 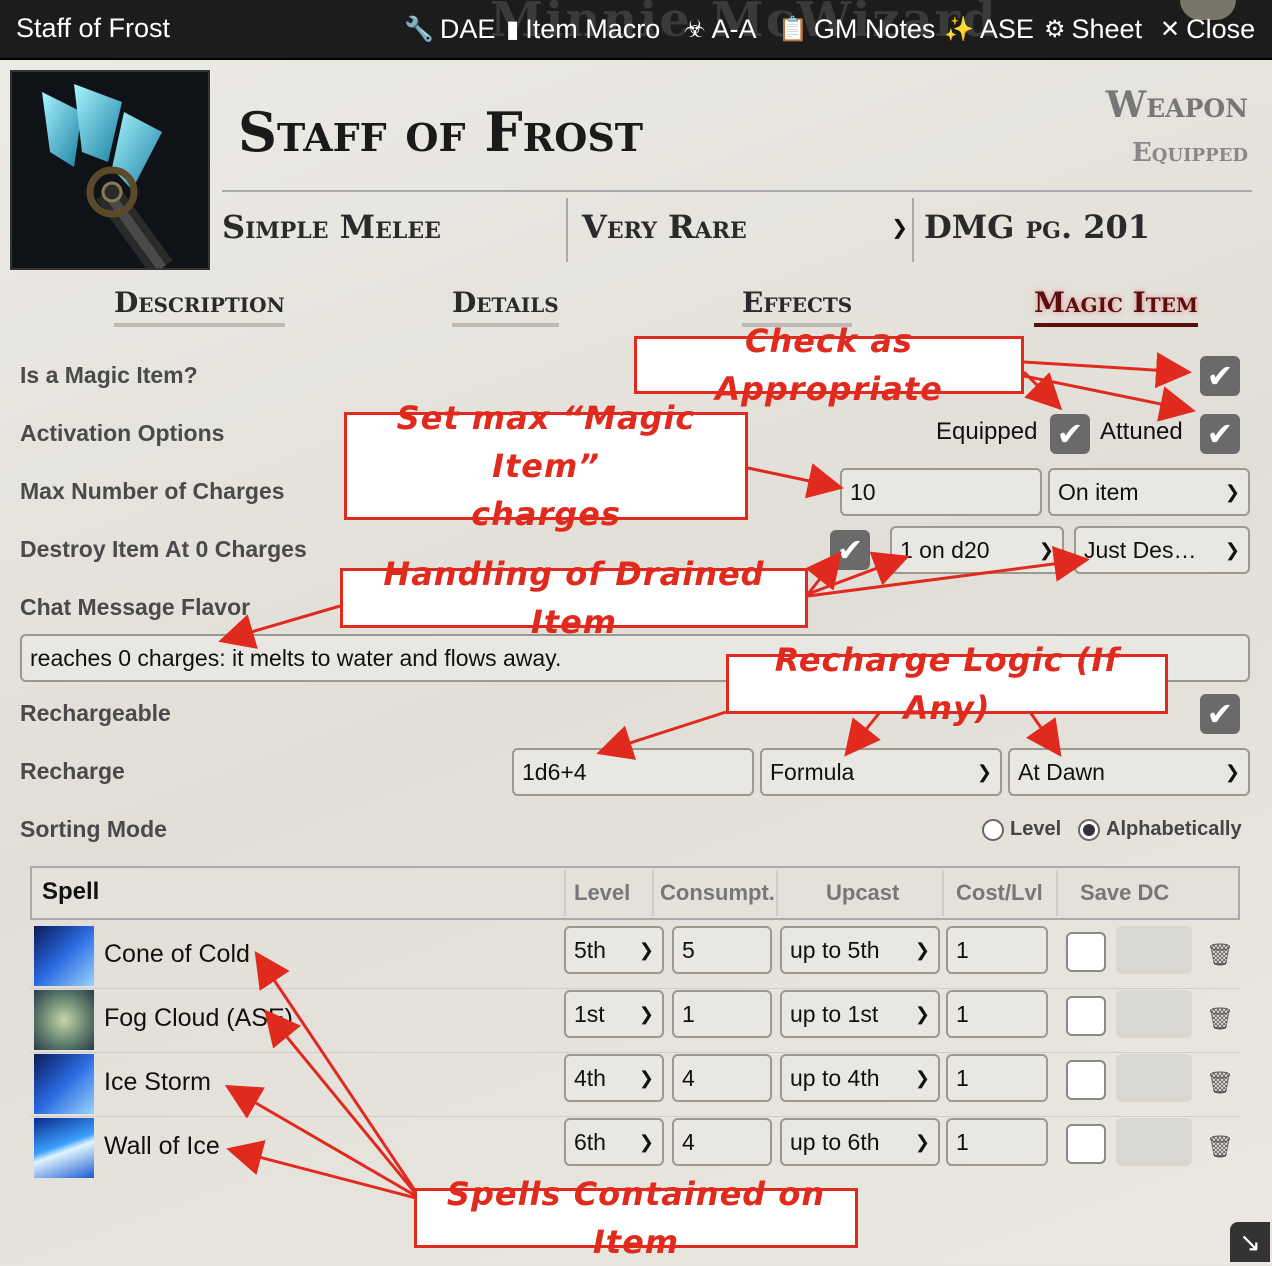 What do you see at coordinates (546, 514) in the screenshot?
I see `annotation-max-charges-line2: charges` at bounding box center [546, 514].